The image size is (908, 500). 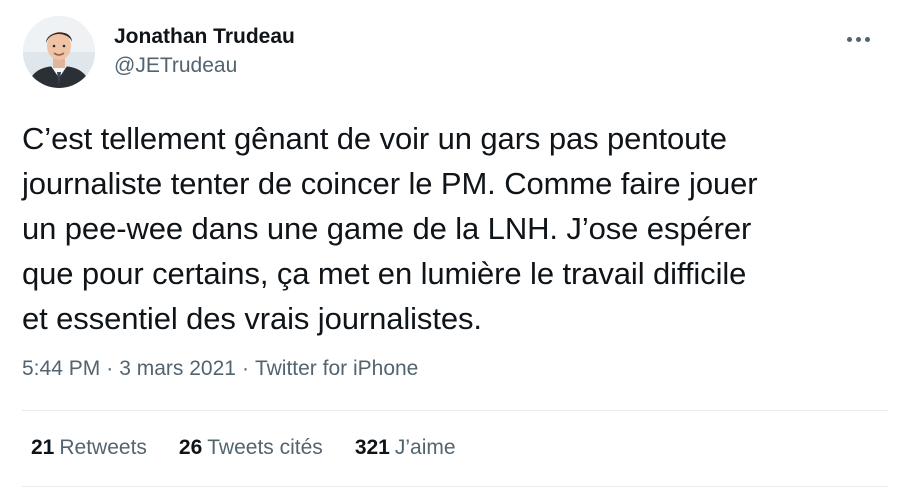 I want to click on author-handle: @JETrudeau, so click(x=175, y=66).